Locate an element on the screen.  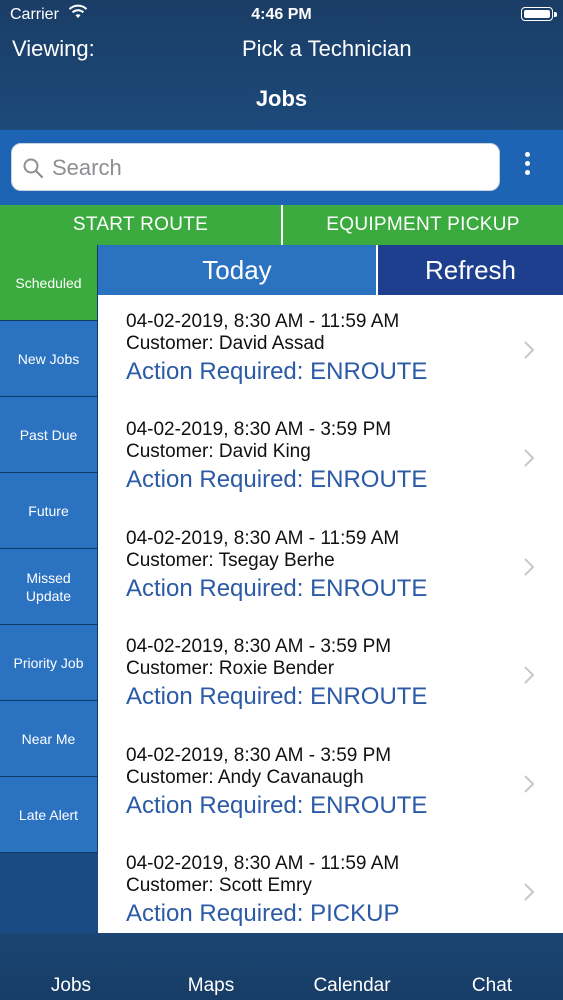
sidebar-item-late-alert: Late Alert is located at coordinates (49, 815).